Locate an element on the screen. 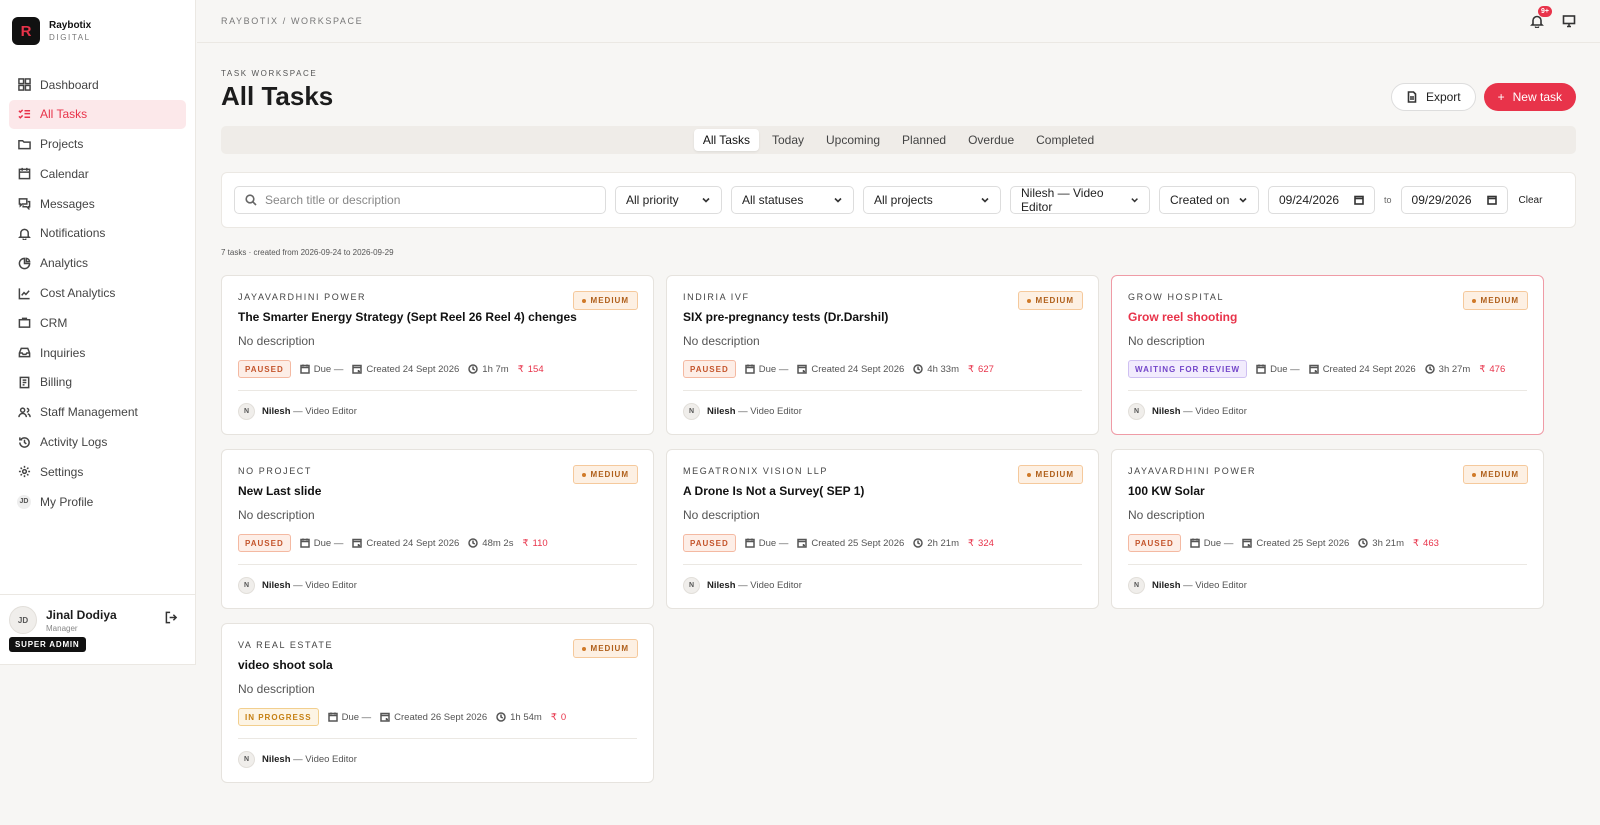  task-title: New Last slide is located at coordinates (437, 491).